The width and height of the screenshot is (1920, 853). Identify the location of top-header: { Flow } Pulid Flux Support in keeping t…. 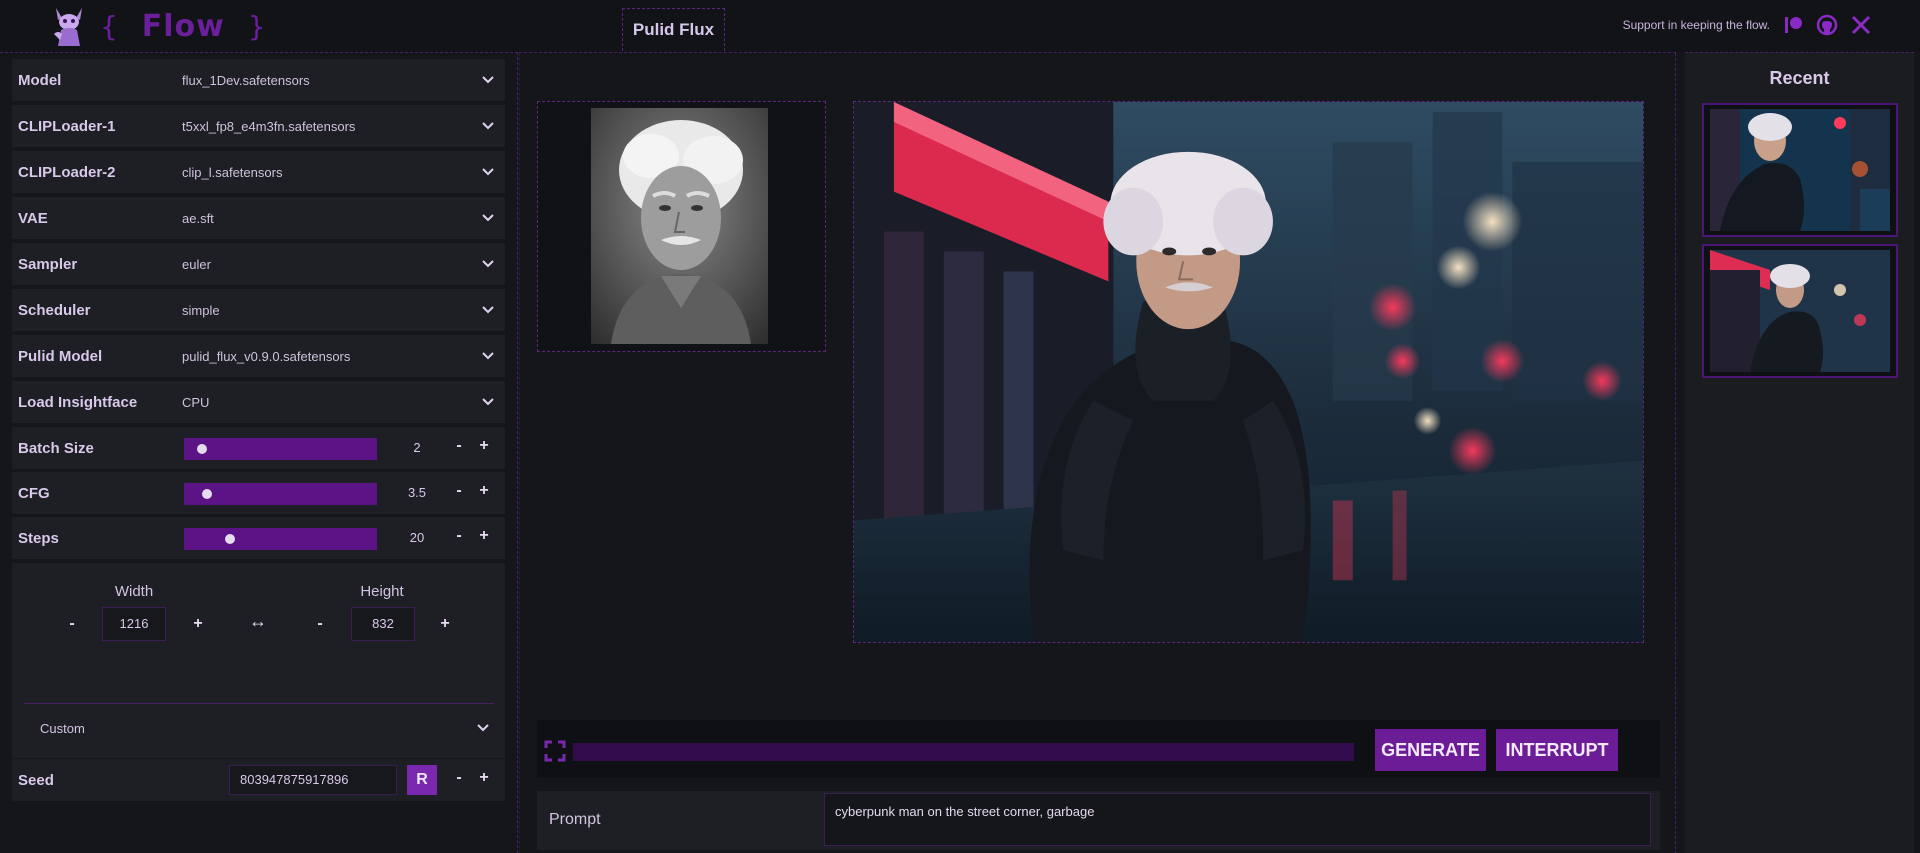
(960, 26).